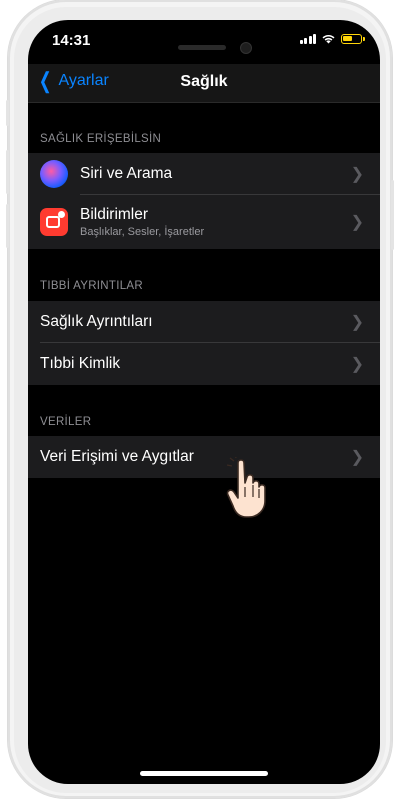 The width and height of the screenshot is (400, 803). I want to click on row-siri-search: Siri ve Arama ❯, so click(204, 174).